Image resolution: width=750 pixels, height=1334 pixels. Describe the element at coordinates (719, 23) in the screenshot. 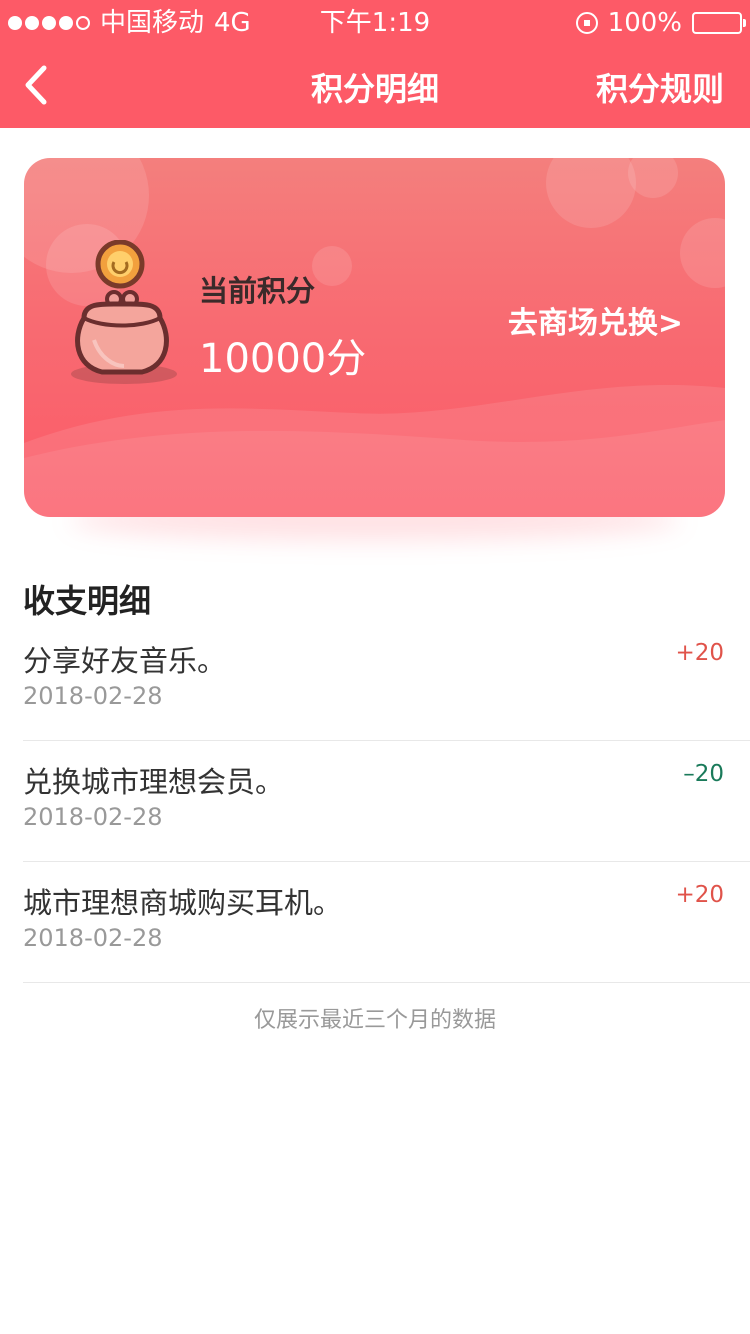

I see `battery-icon` at that location.